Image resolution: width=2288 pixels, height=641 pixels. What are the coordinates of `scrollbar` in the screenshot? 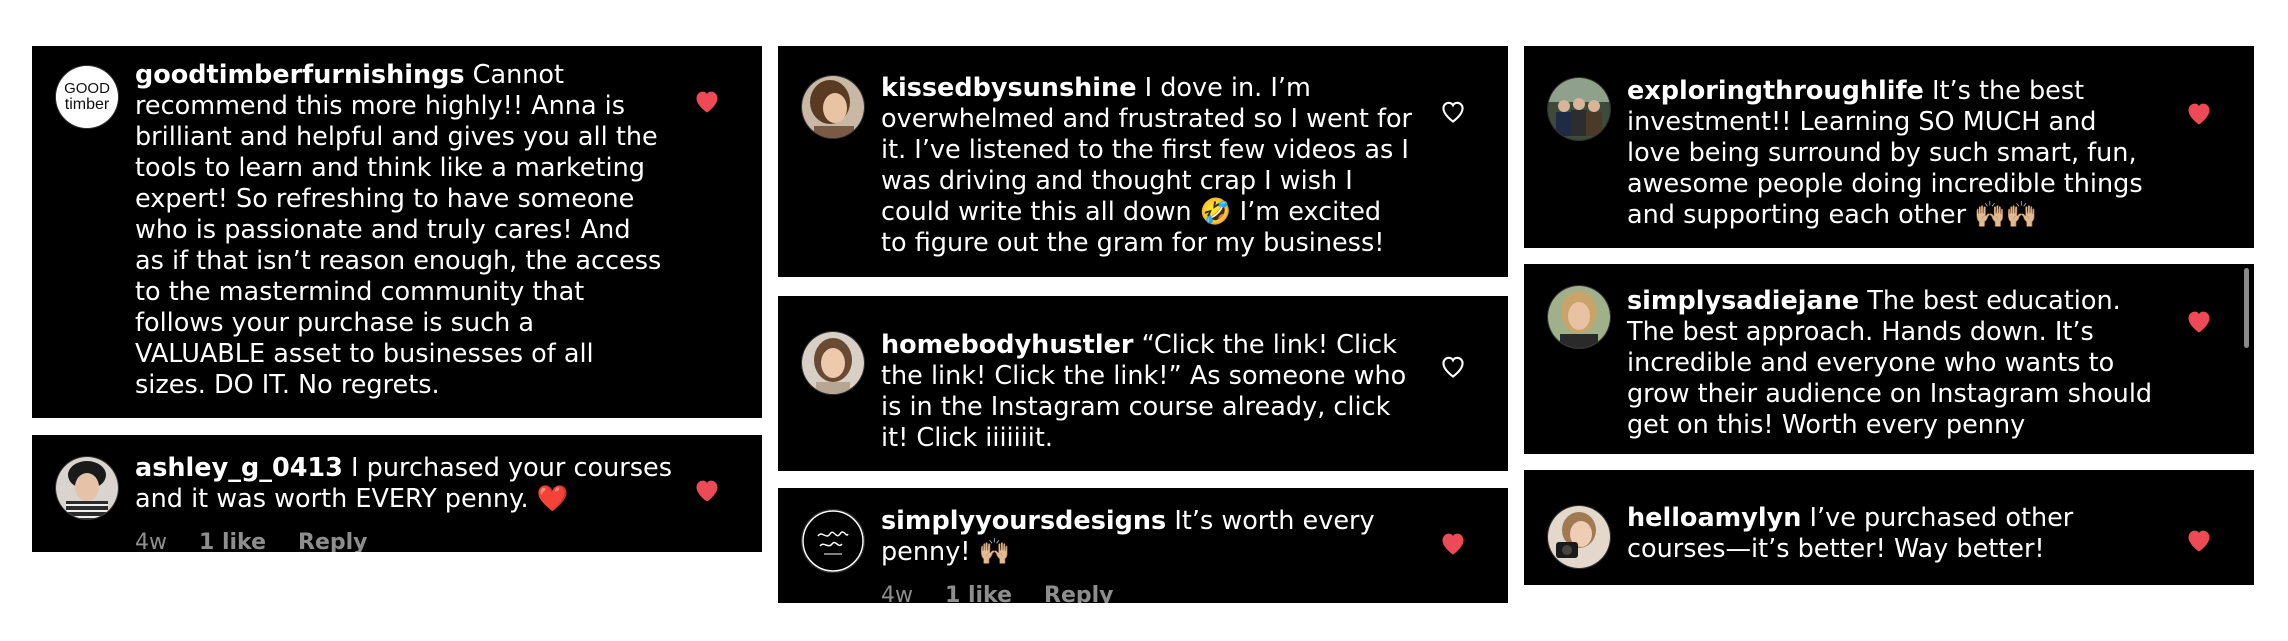 It's located at (2246, 308).